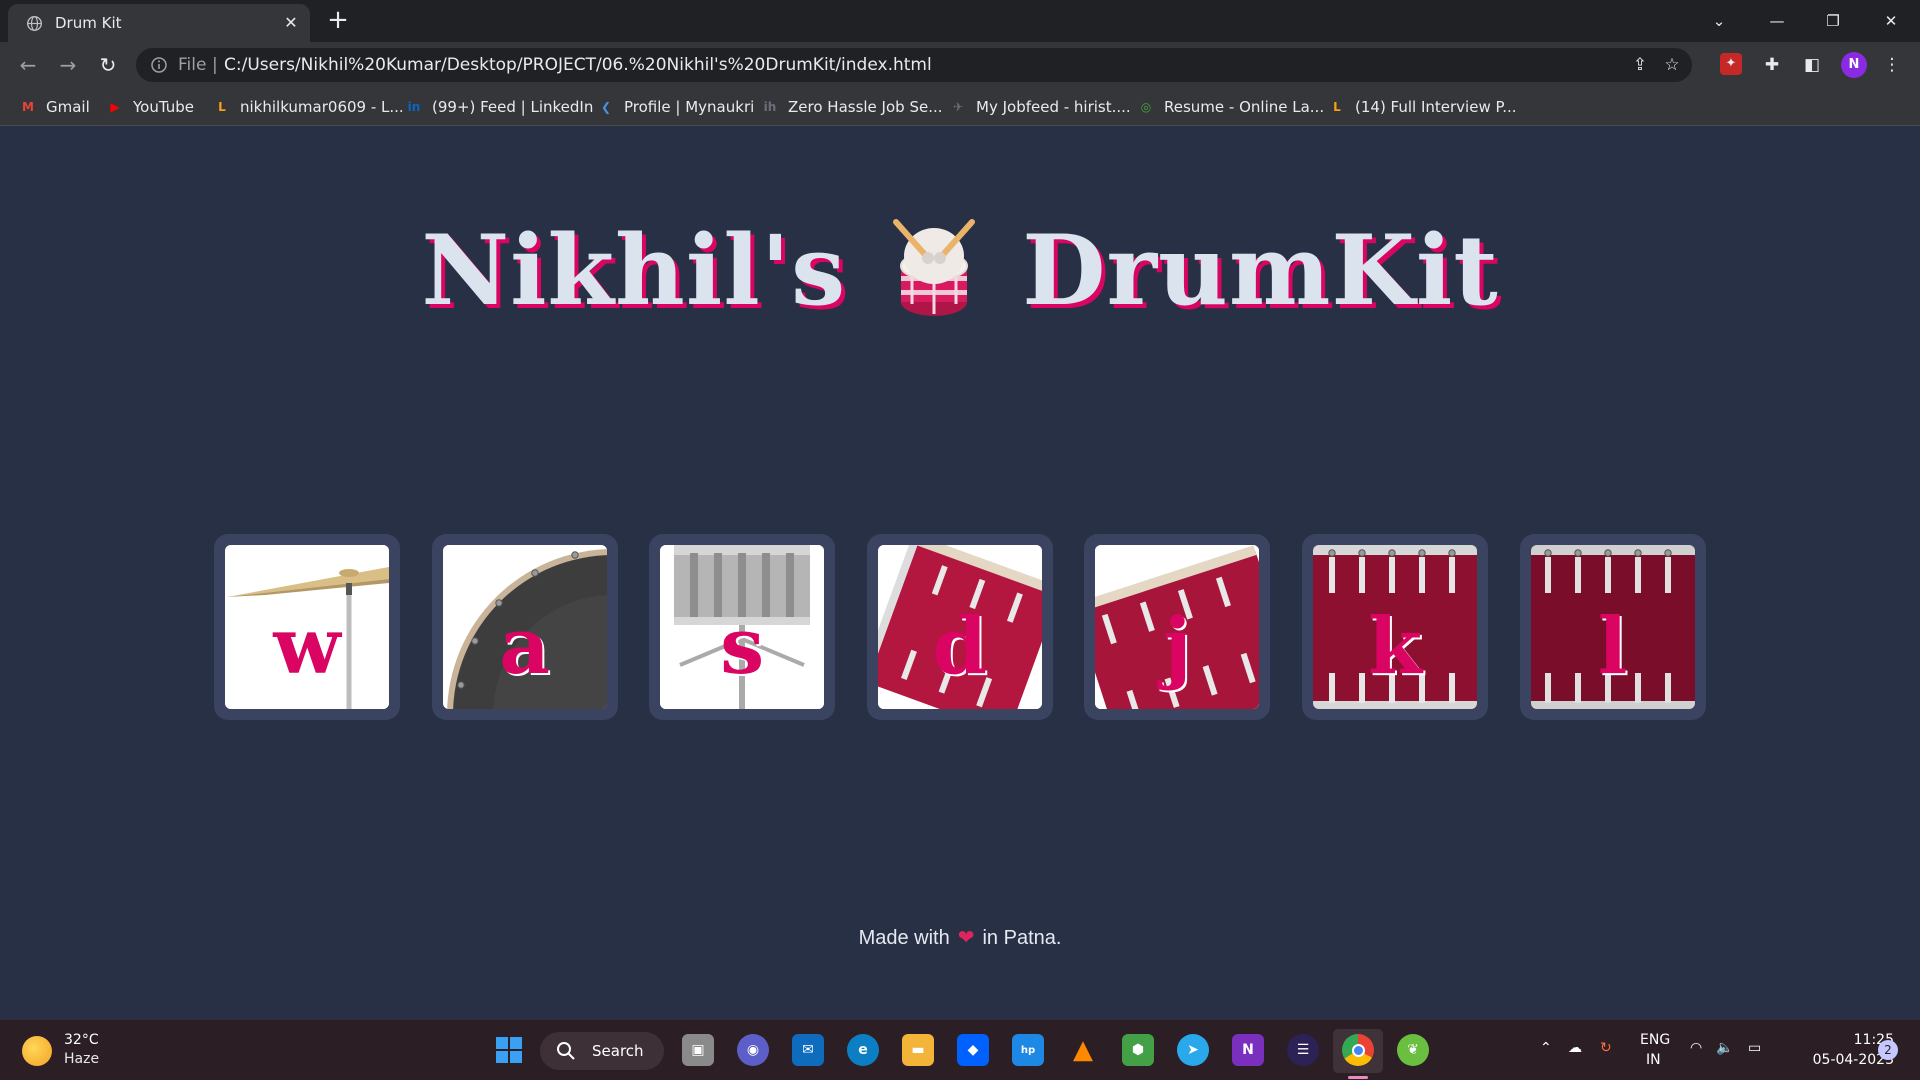  I want to click on notification-badge: 2, so click(1888, 1050).